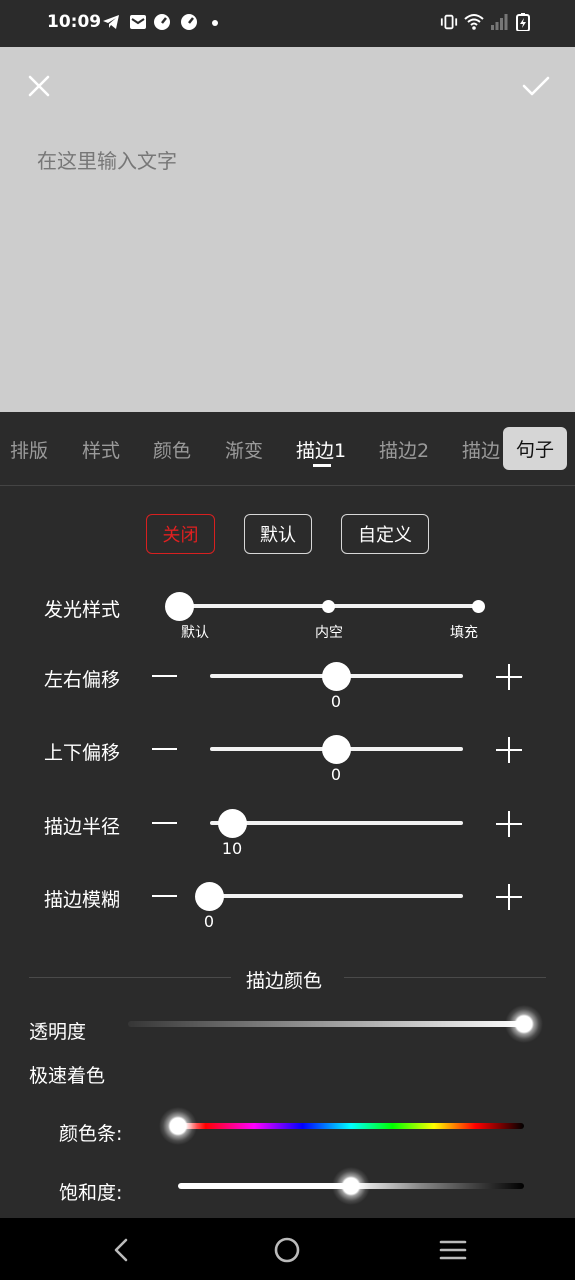  I want to click on quick-color-label: 极速着色, so click(67, 1076).